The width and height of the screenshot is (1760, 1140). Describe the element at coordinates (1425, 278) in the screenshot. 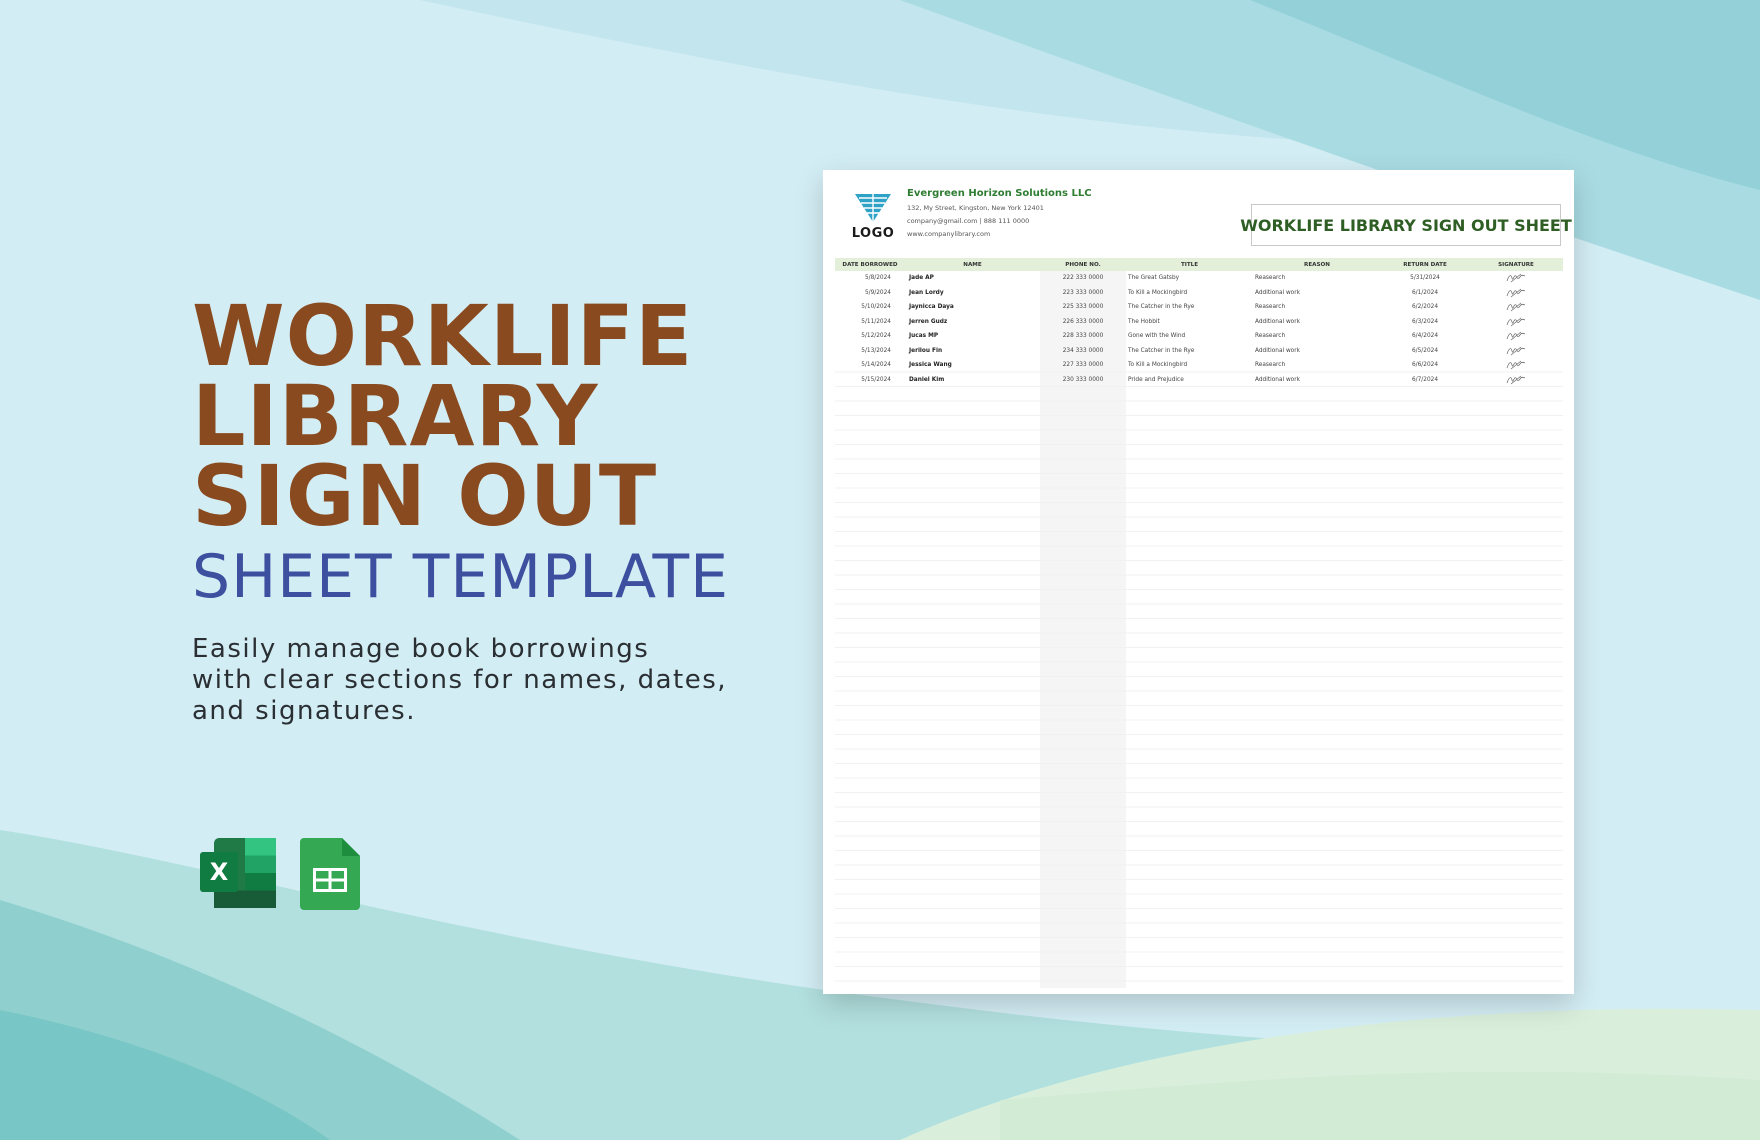

I see `return-date-cell: 5/31/2024` at that location.